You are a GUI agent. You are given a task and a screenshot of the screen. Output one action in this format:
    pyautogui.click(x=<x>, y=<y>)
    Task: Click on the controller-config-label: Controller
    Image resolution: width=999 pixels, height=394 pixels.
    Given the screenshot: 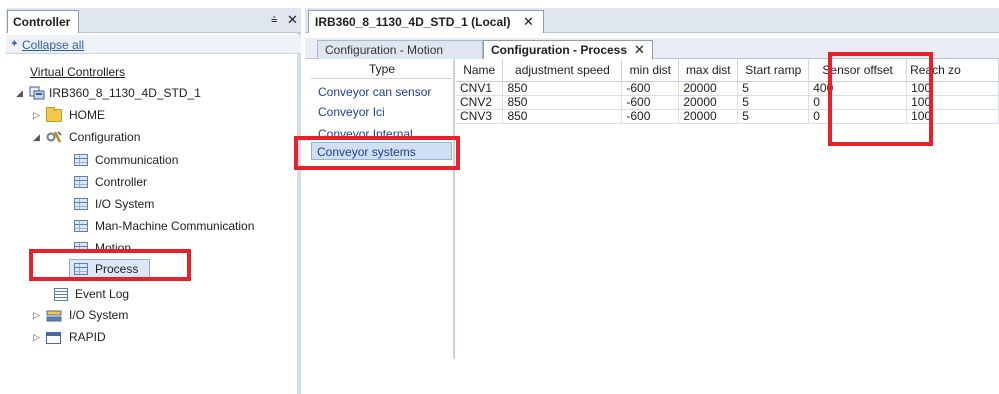 What is the action you would take?
    pyautogui.click(x=121, y=182)
    